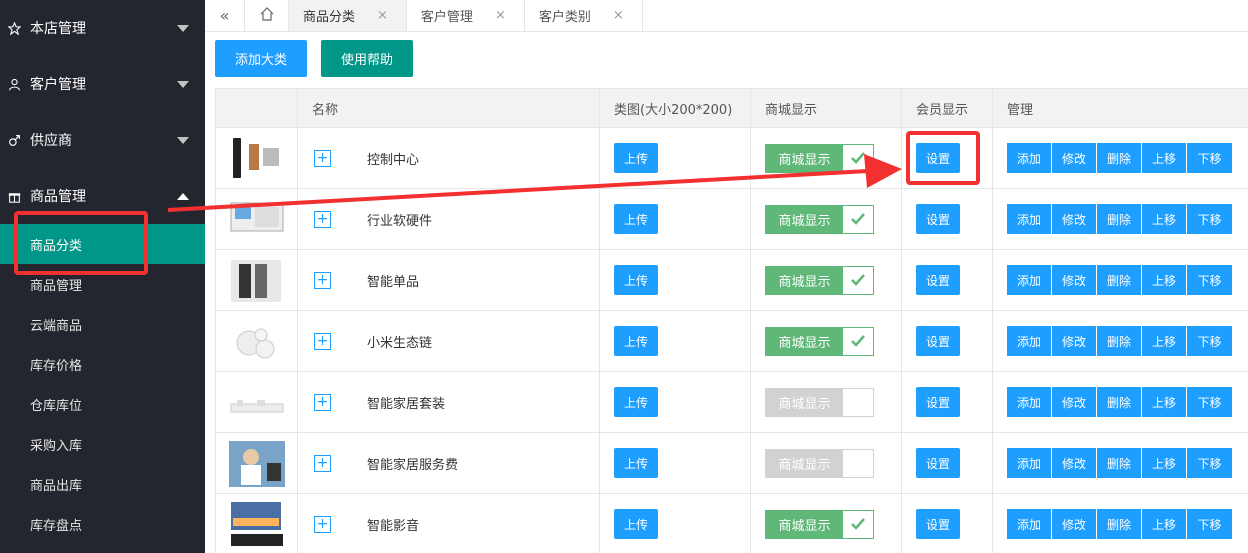 This screenshot has width=1248, height=553. I want to click on sidebar-item-stocktake: 库存盘点, so click(102, 524).